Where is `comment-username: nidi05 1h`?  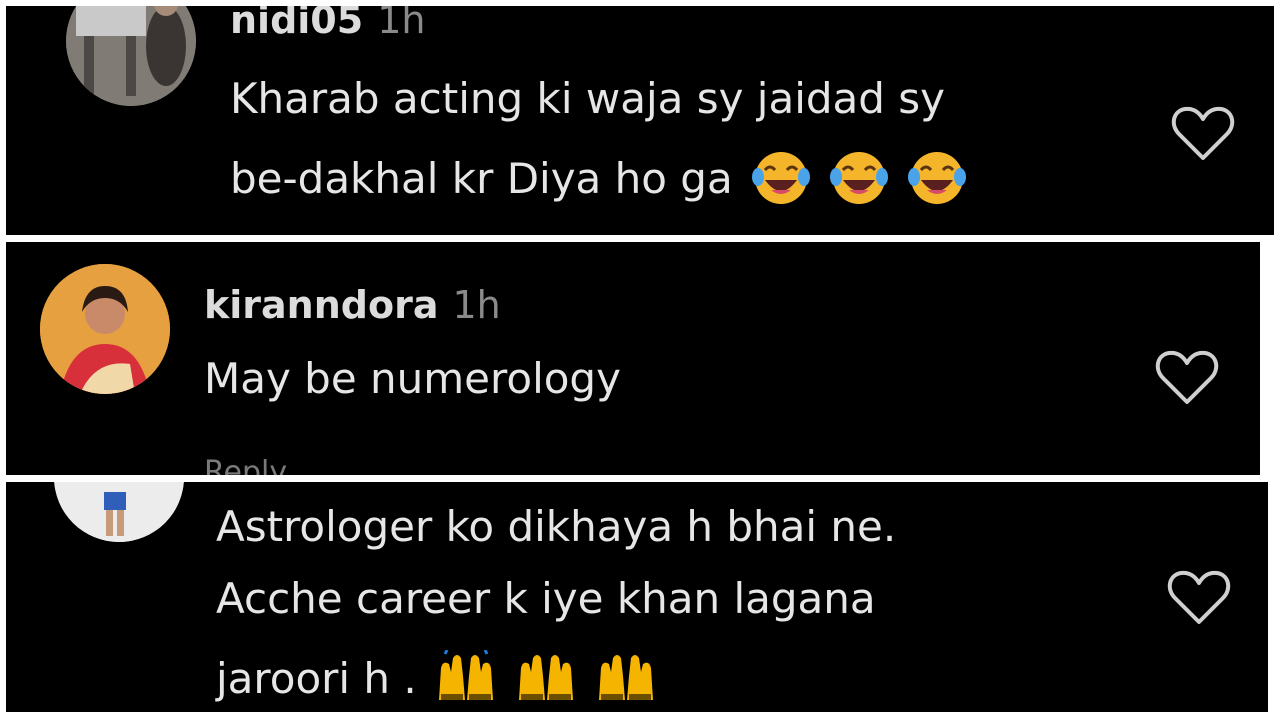 comment-username: nidi05 1h is located at coordinates (327, 22).